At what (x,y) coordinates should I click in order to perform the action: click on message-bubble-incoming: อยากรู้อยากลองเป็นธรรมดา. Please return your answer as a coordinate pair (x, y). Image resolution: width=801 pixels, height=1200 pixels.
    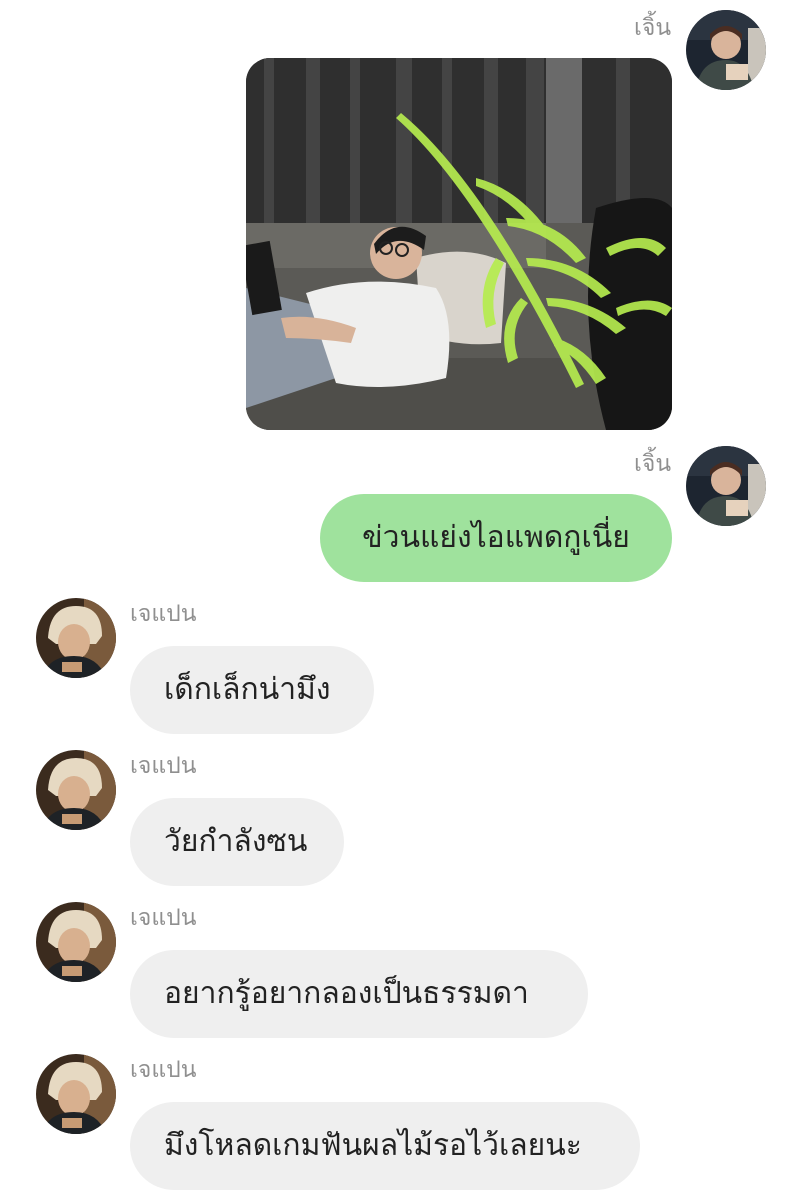
    Looking at the image, I should click on (359, 994).